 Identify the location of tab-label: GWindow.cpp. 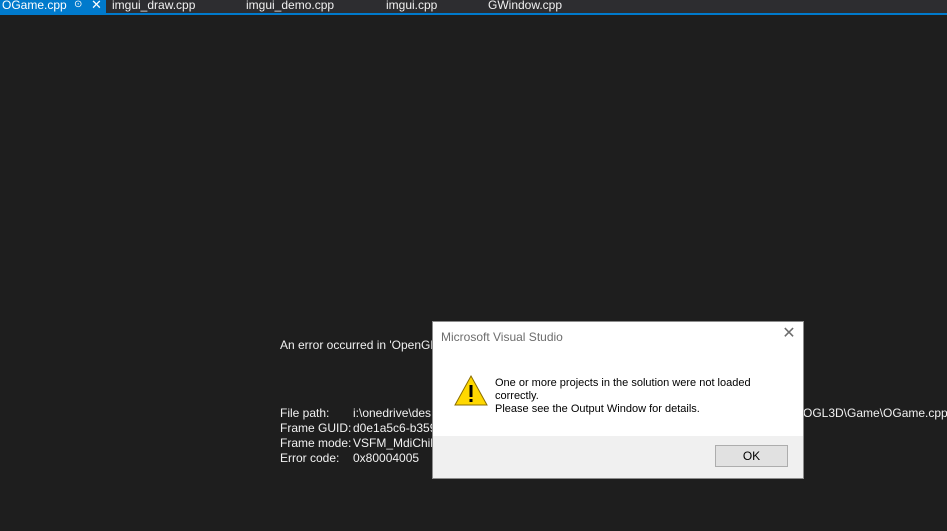
(525, 6).